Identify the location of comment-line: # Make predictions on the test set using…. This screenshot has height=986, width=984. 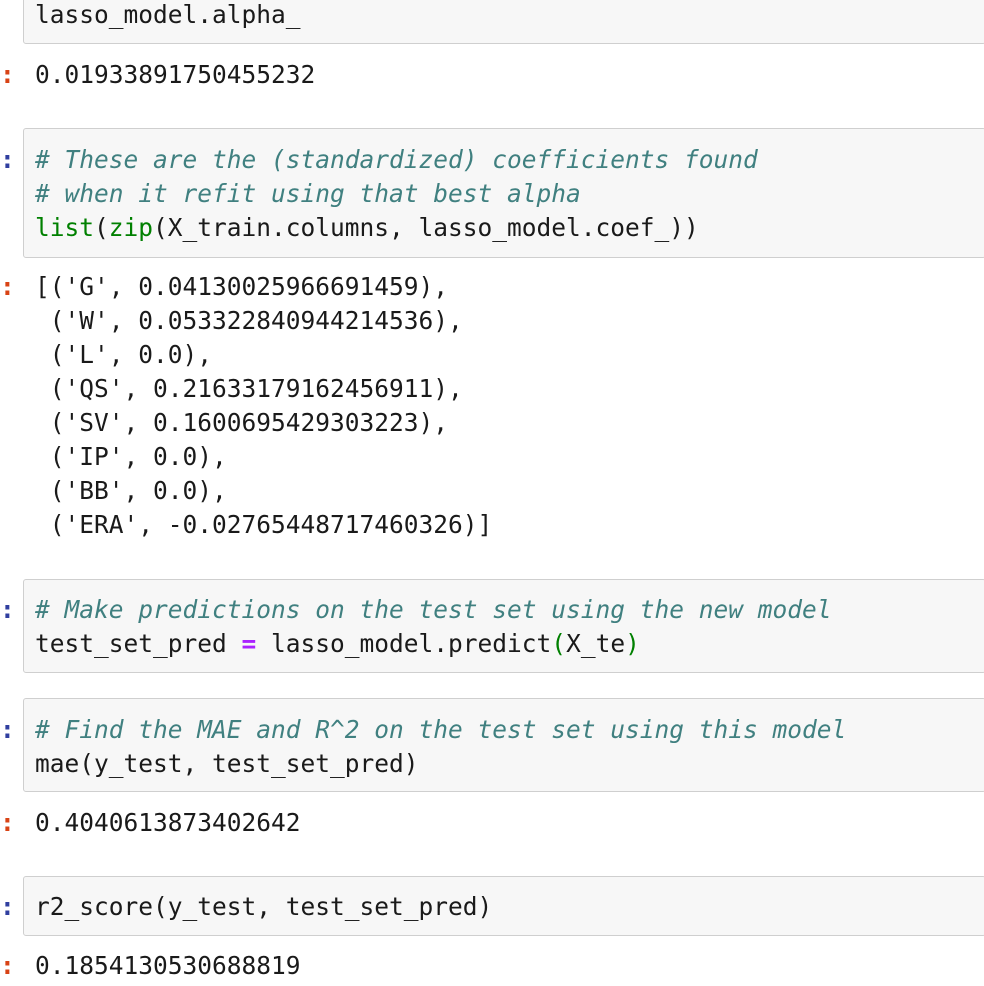
(433, 609).